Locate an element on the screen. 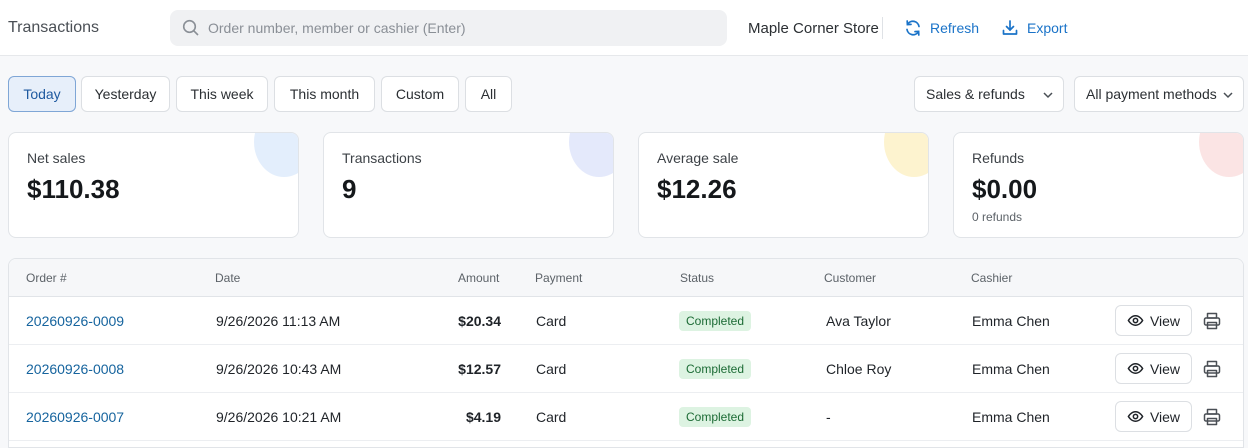 Image resolution: width=1248 pixels, height=448 pixels. filter-custom: Custom is located at coordinates (420, 94).